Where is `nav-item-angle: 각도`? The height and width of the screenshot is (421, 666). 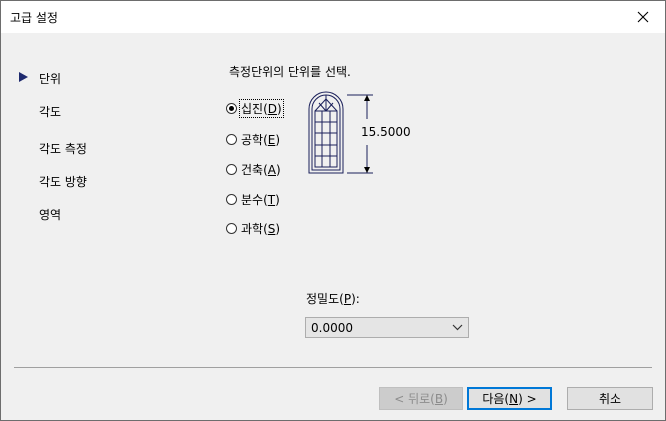 nav-item-angle: 각도 is located at coordinates (50, 111).